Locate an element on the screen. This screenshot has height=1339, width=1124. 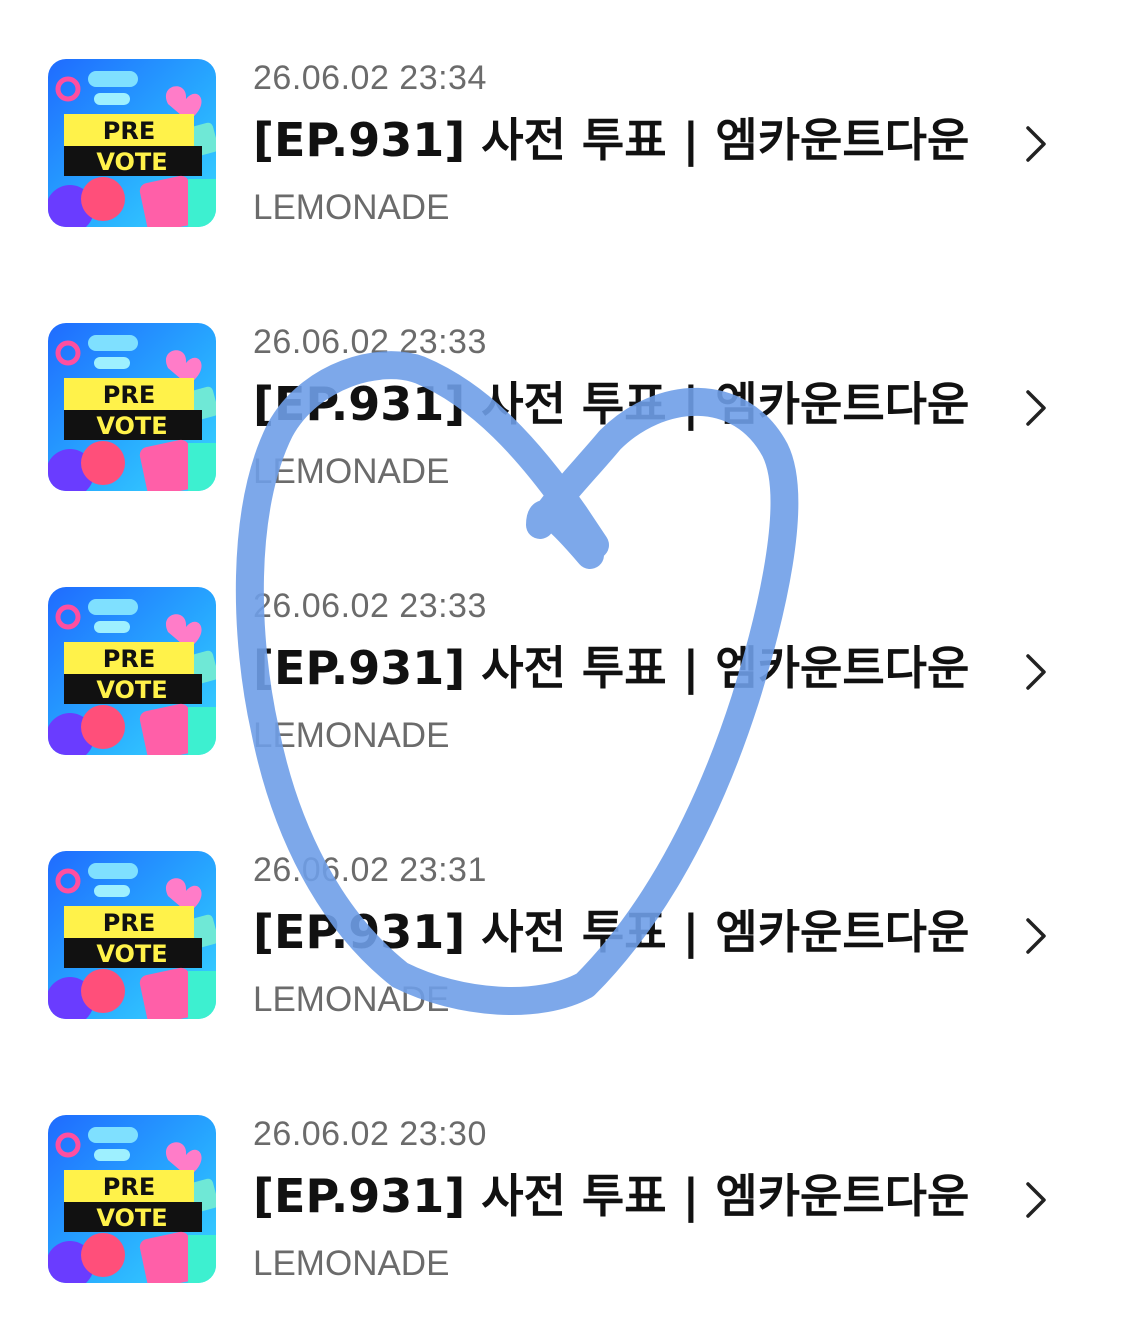
item-timestamp: 26.06.02 23:34 is located at coordinates (370, 78).